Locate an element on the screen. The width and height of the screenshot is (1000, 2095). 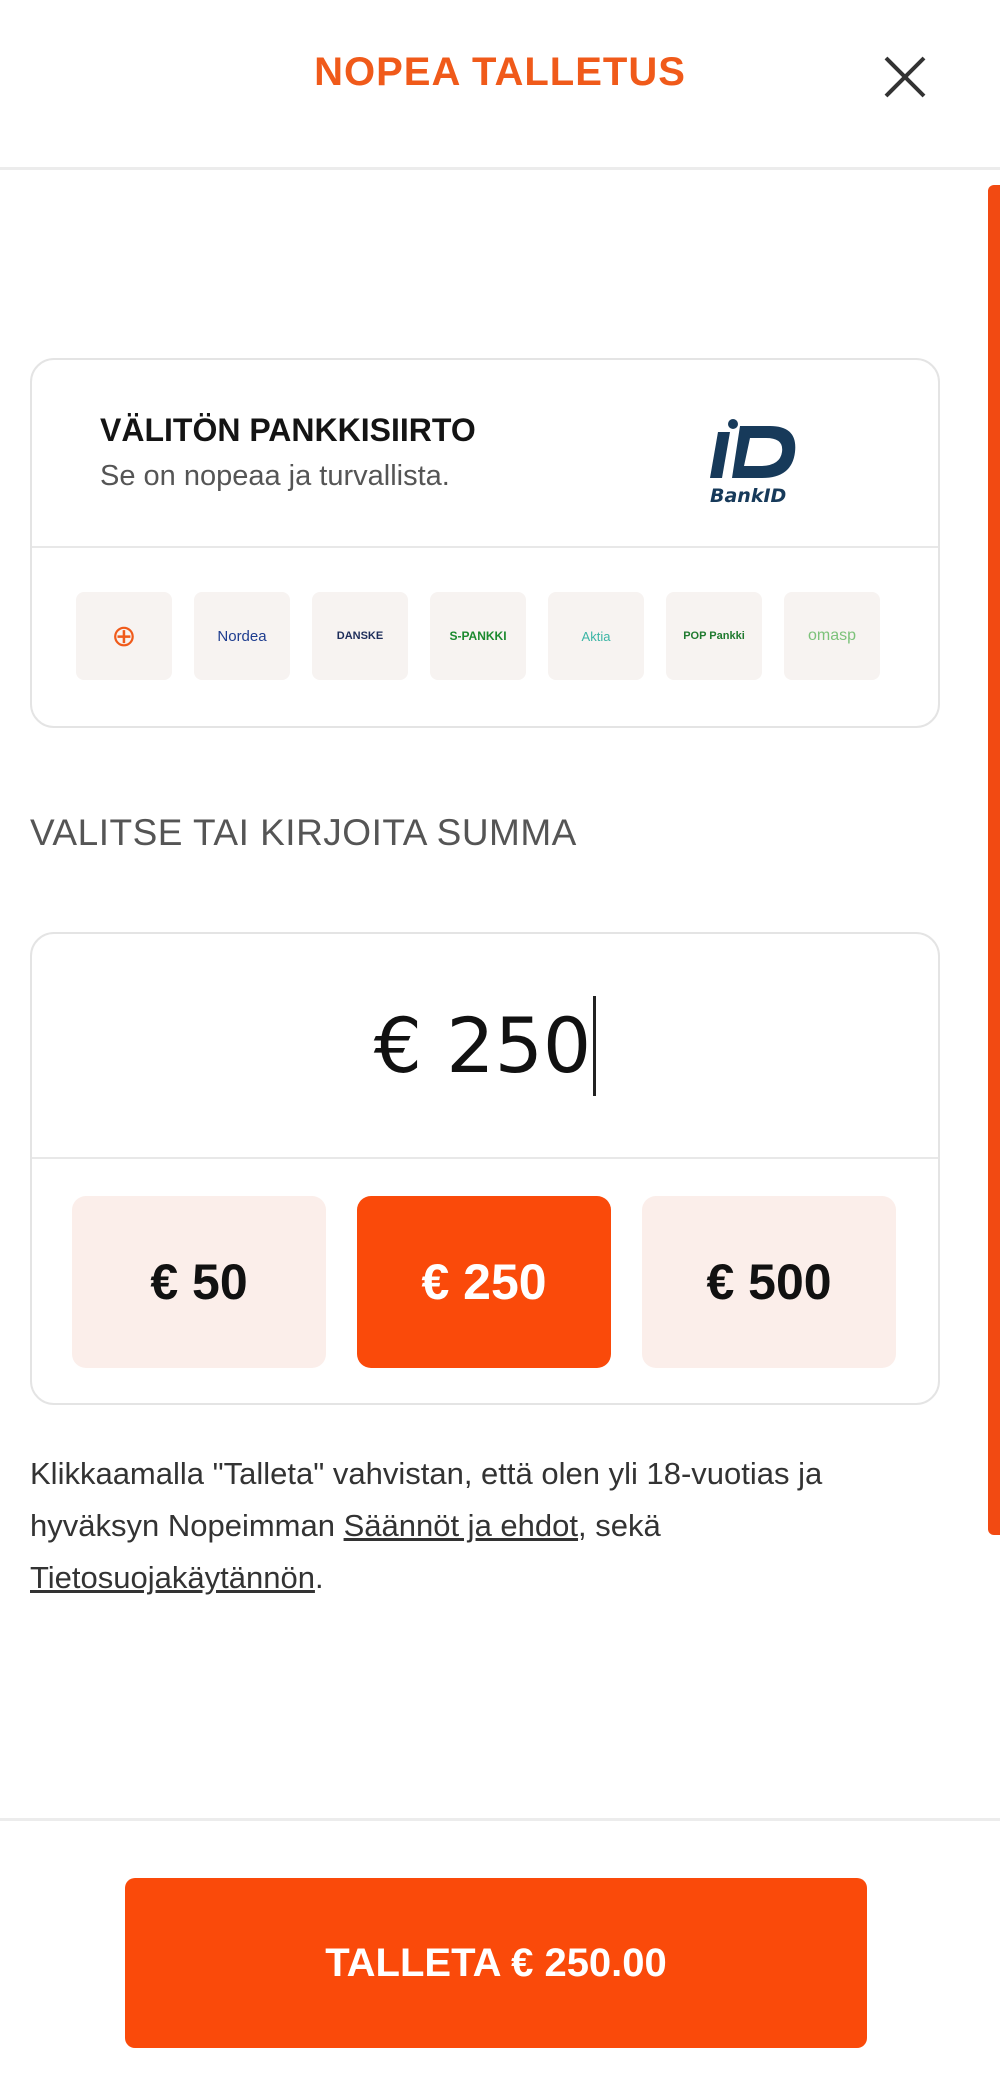
bank-logo-label: POP Pankki is located at coordinates (714, 636).